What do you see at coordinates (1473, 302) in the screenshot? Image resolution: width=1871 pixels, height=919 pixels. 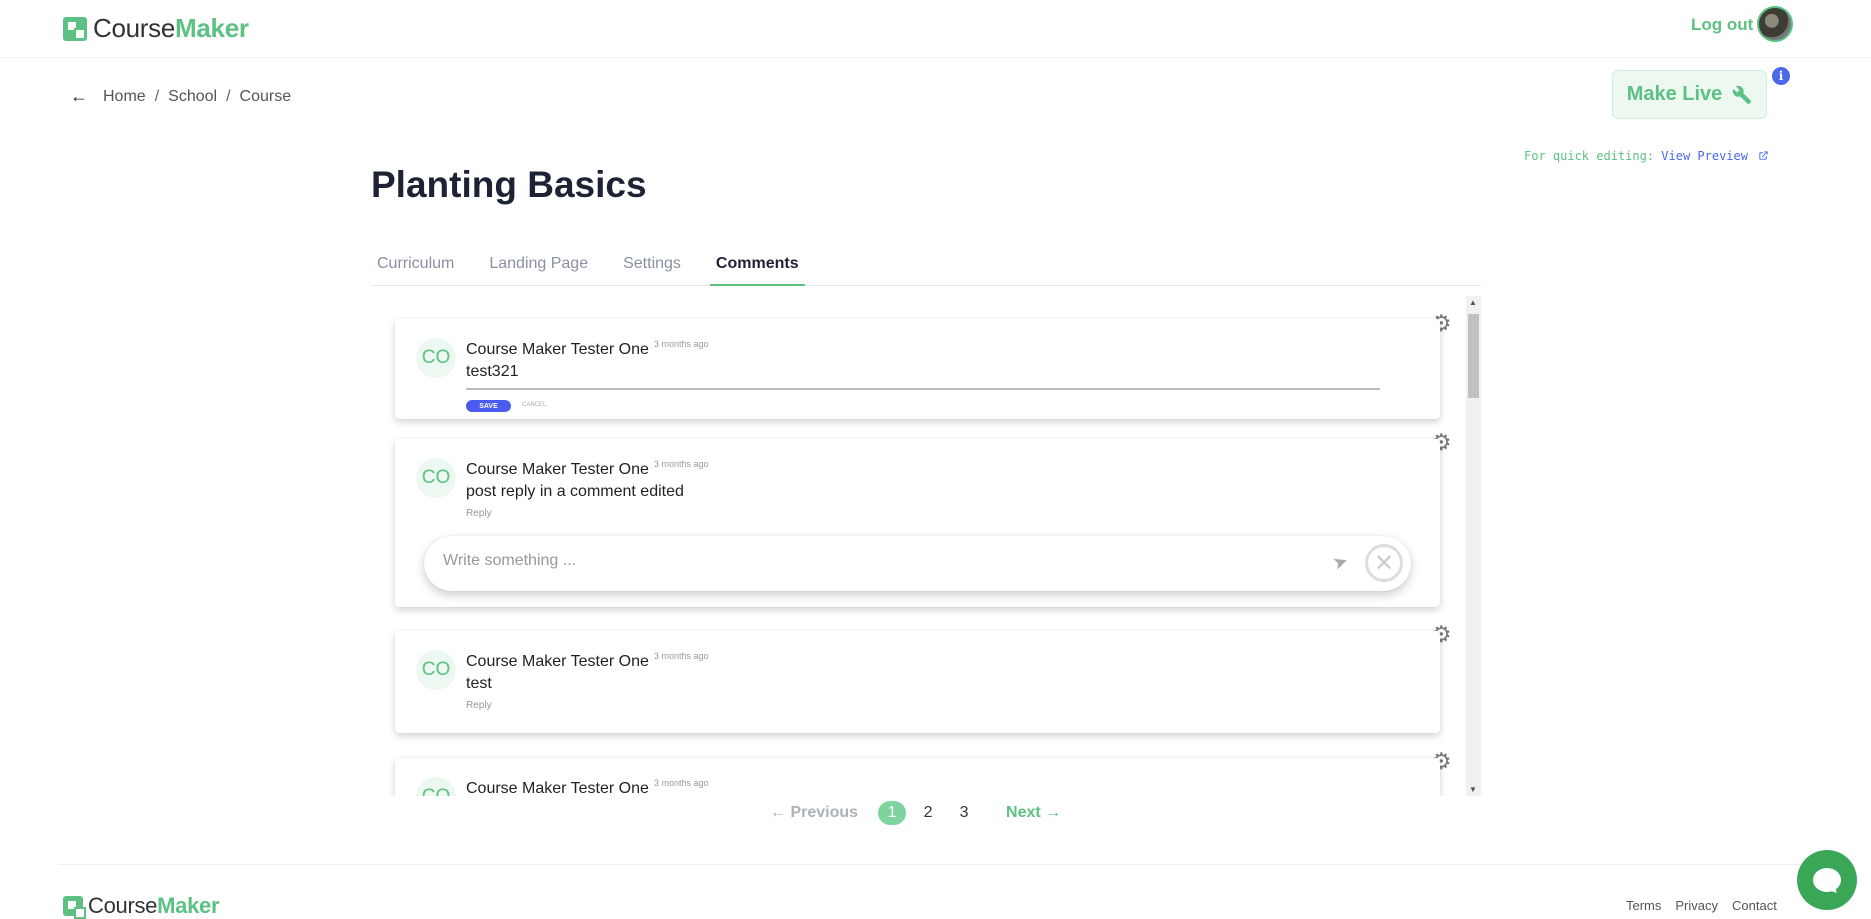 I see `scroll-up-arrow-icon: ▲` at bounding box center [1473, 302].